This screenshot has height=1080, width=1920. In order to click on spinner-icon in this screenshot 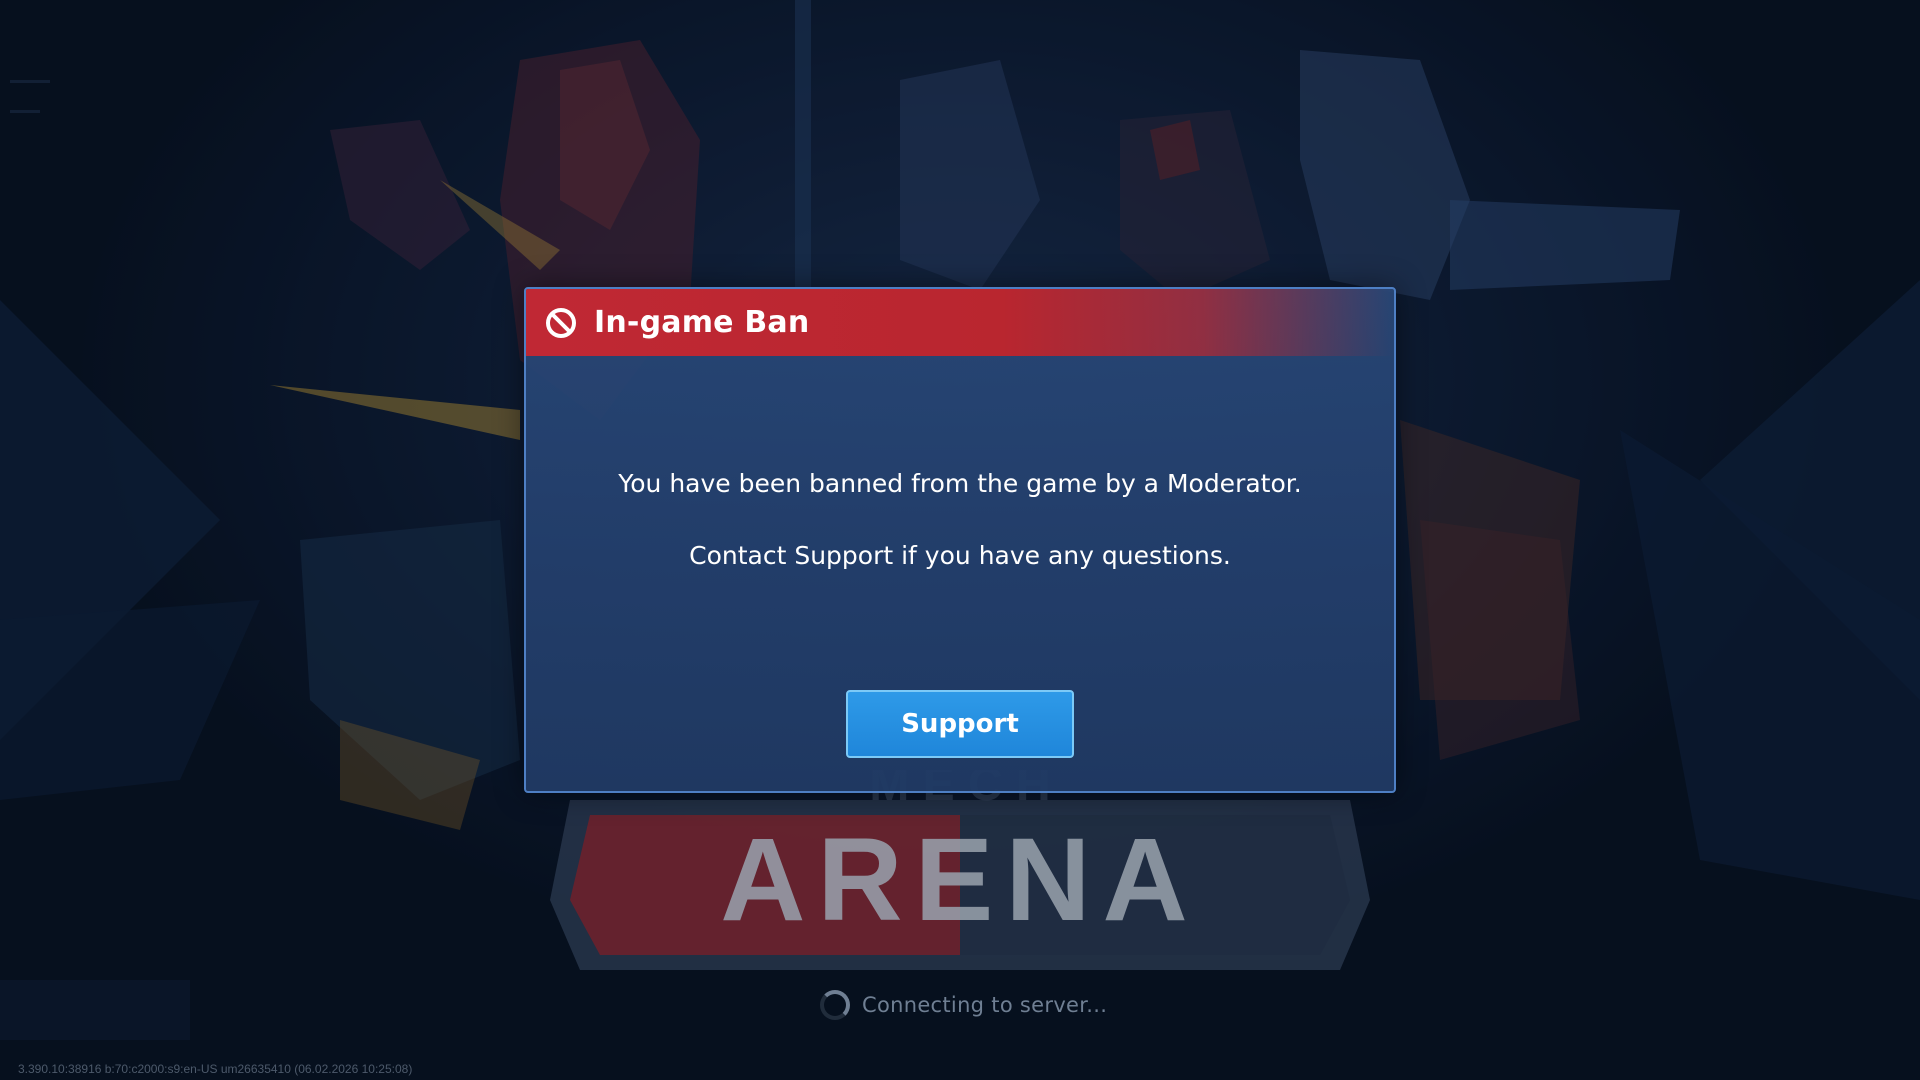, I will do `click(835, 1005)`.